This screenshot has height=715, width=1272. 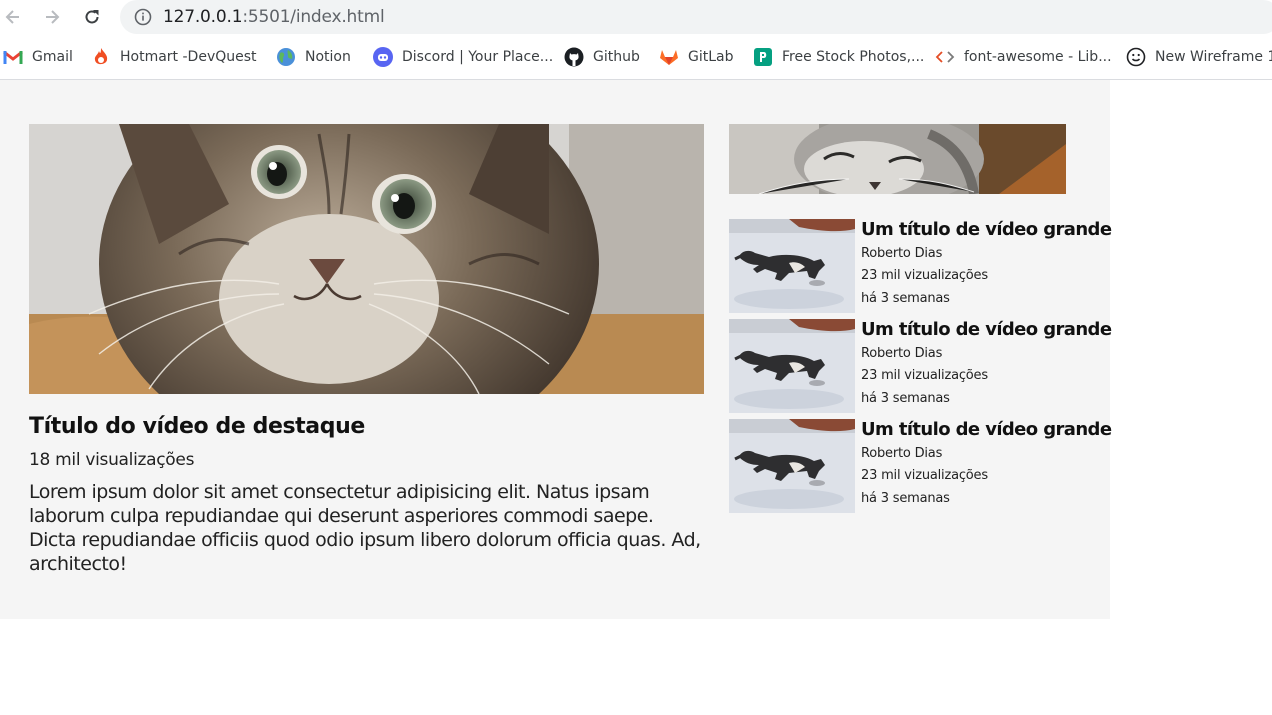 I want to click on bookmark-gitlab: GitLab, so click(x=696, y=57).